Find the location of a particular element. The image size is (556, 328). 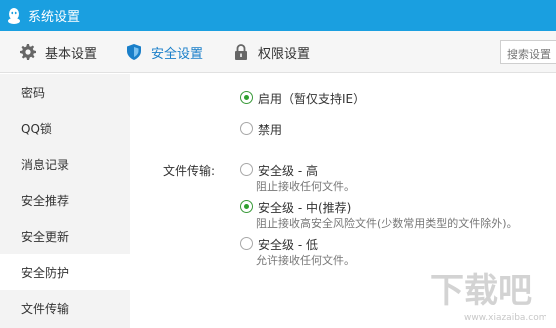

sidebar-item-file-transfer: 文件传输 is located at coordinates (65, 308).